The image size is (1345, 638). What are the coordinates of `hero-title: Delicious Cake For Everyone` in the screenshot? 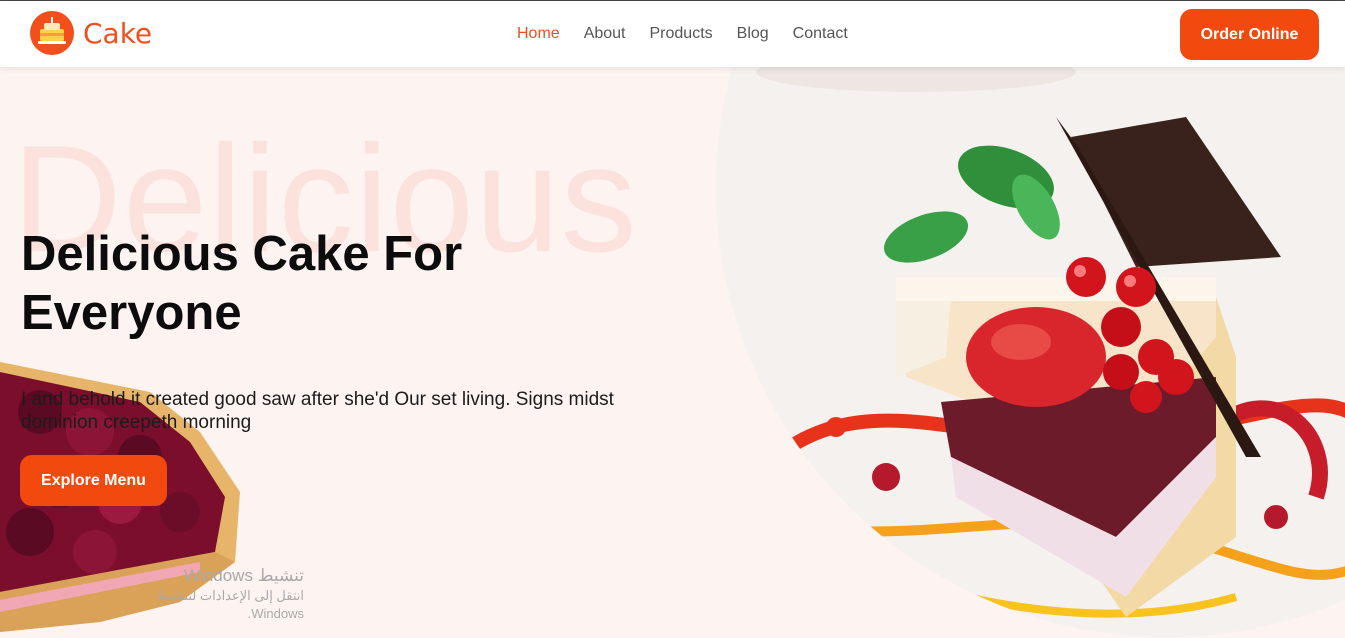 It's located at (242, 283).